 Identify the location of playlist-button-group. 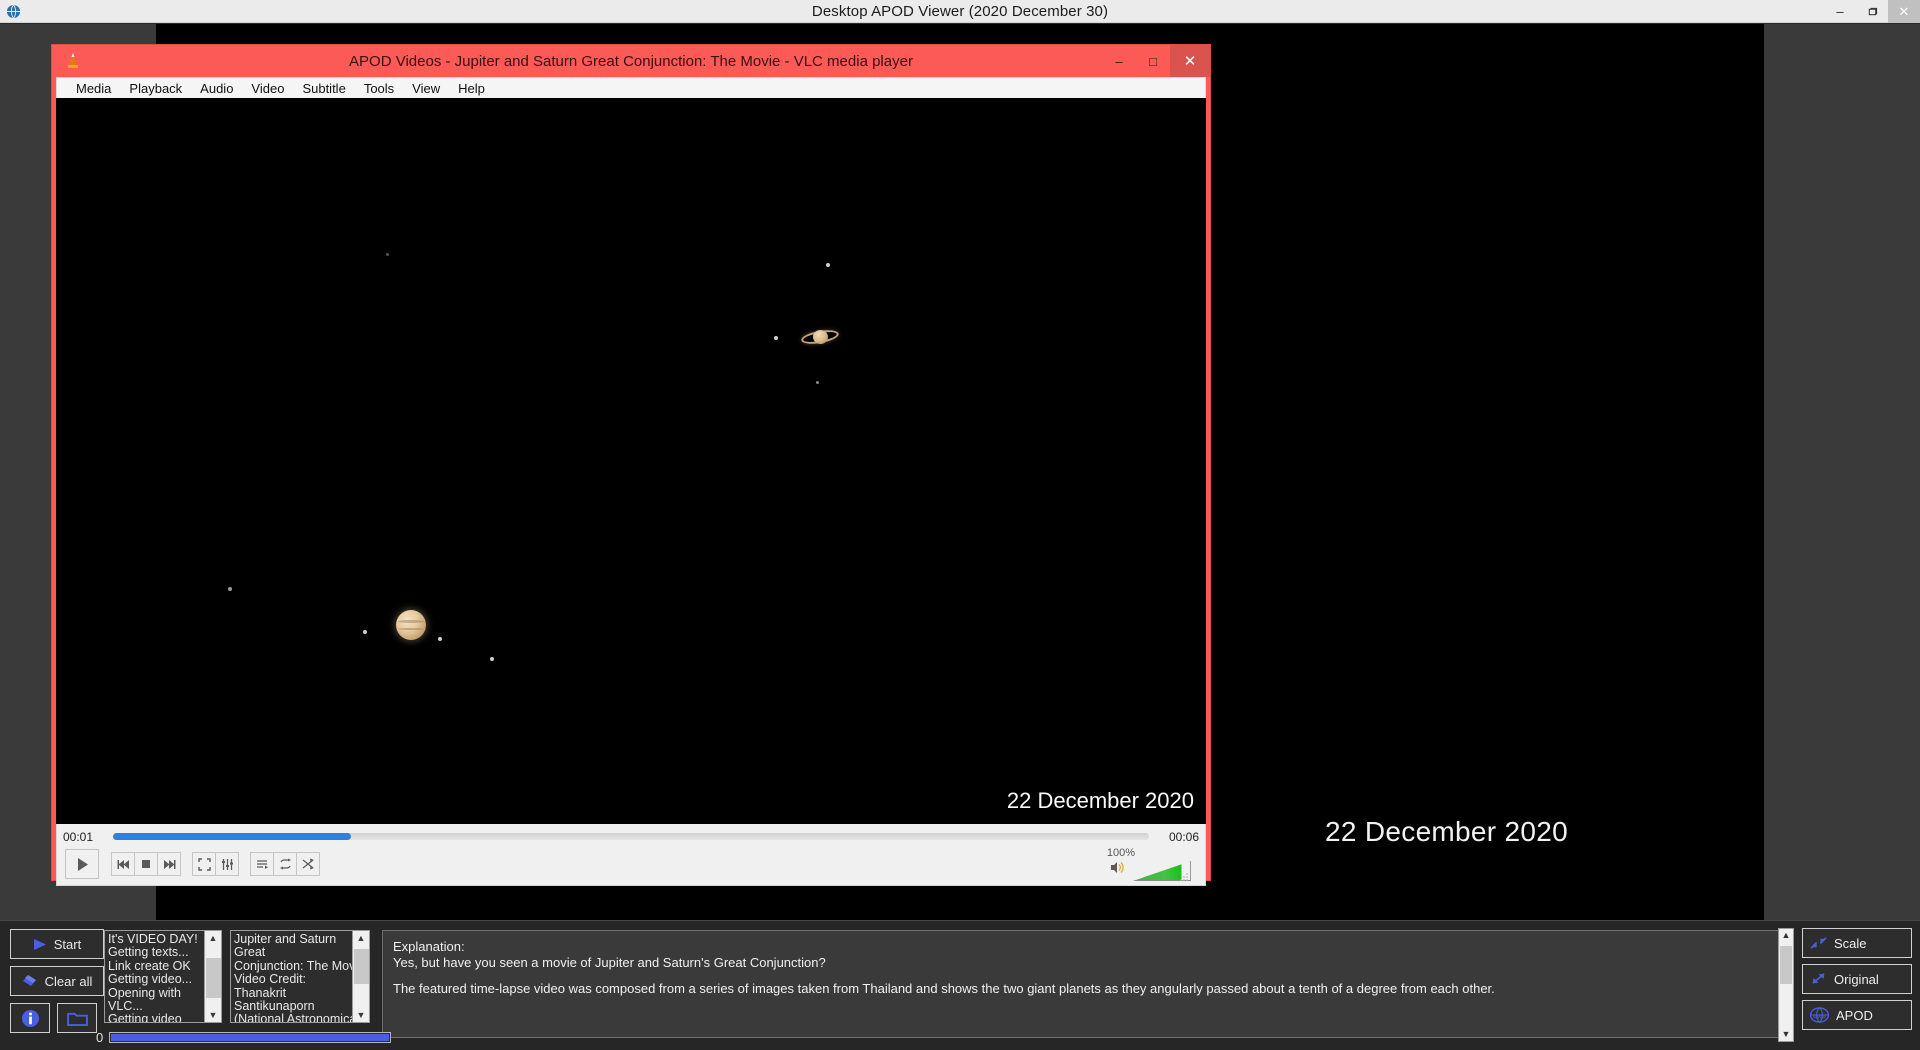
(285, 864).